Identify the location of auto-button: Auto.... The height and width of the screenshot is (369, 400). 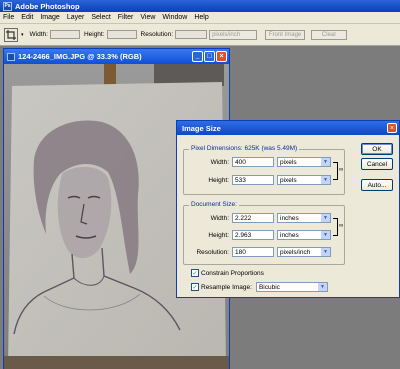
(377, 185).